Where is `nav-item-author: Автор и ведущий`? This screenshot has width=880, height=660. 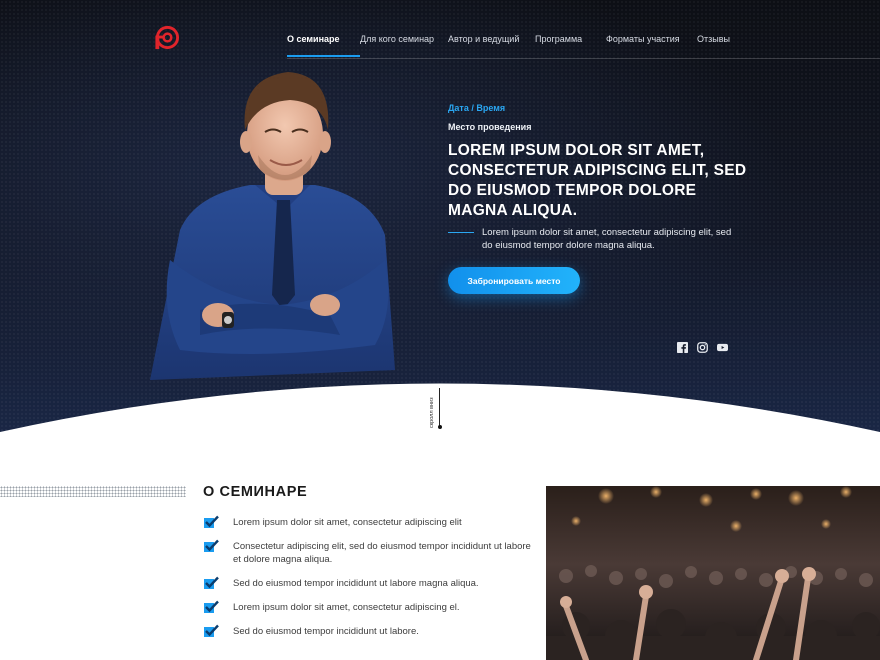
nav-item-author: Автор и ведущий is located at coordinates (491, 39).